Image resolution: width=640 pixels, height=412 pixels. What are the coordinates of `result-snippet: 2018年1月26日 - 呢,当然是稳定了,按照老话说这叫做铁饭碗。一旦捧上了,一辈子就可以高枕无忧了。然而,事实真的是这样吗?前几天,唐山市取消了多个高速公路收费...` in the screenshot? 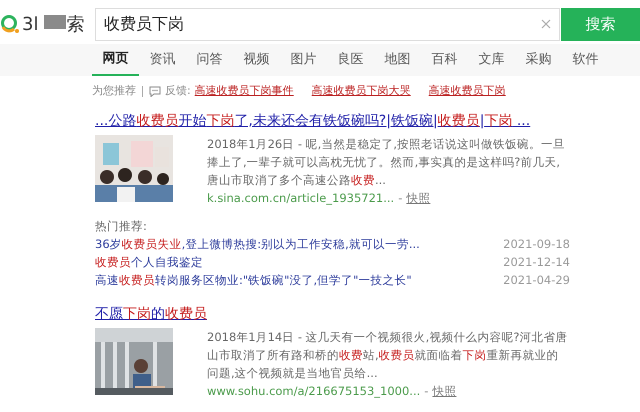 It's located at (386, 162).